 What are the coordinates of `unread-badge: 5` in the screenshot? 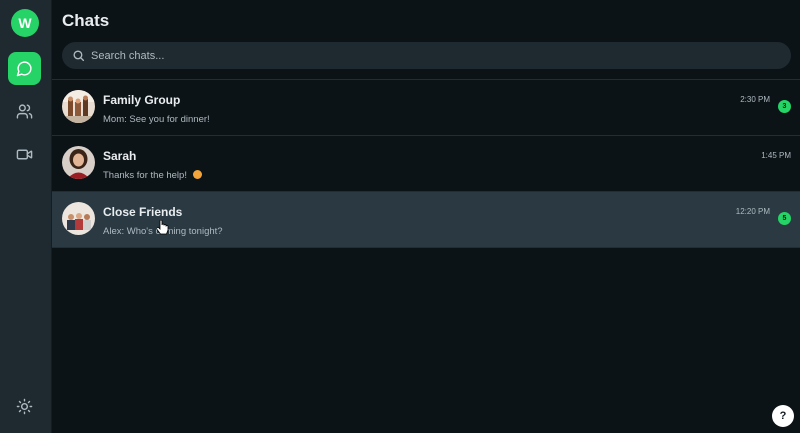 It's located at (784, 218).